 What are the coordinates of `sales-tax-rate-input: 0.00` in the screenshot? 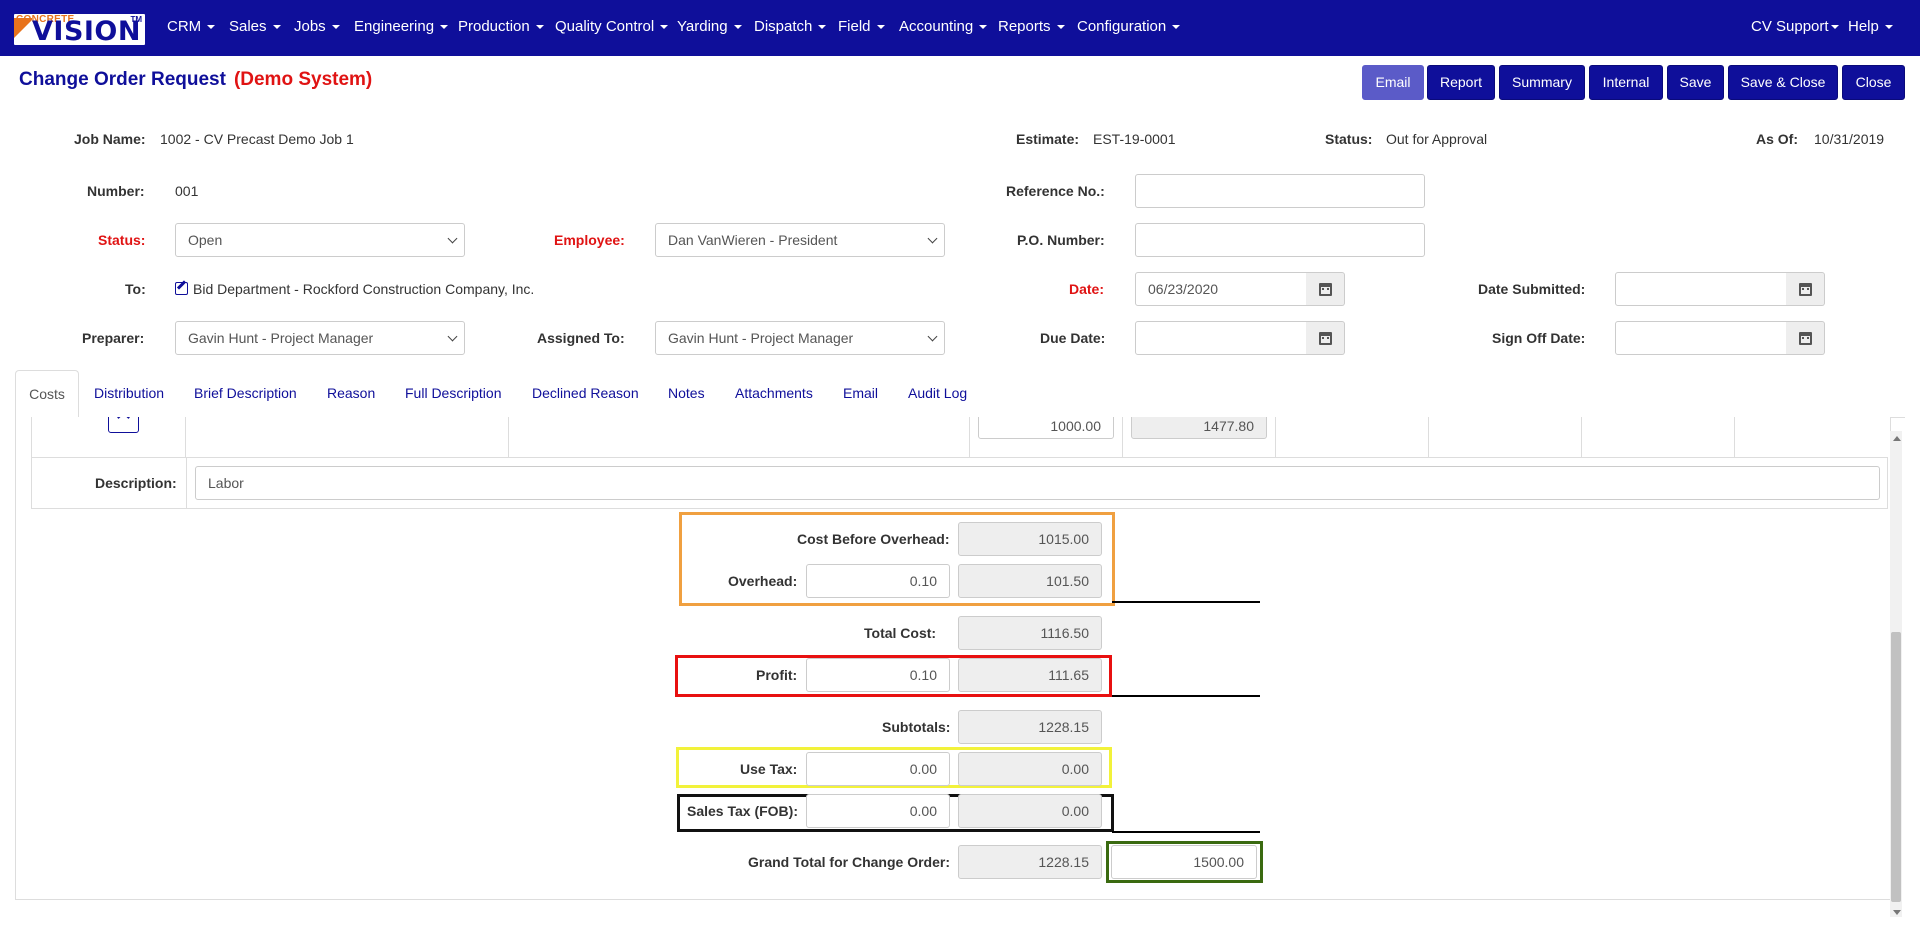 It's located at (878, 811).